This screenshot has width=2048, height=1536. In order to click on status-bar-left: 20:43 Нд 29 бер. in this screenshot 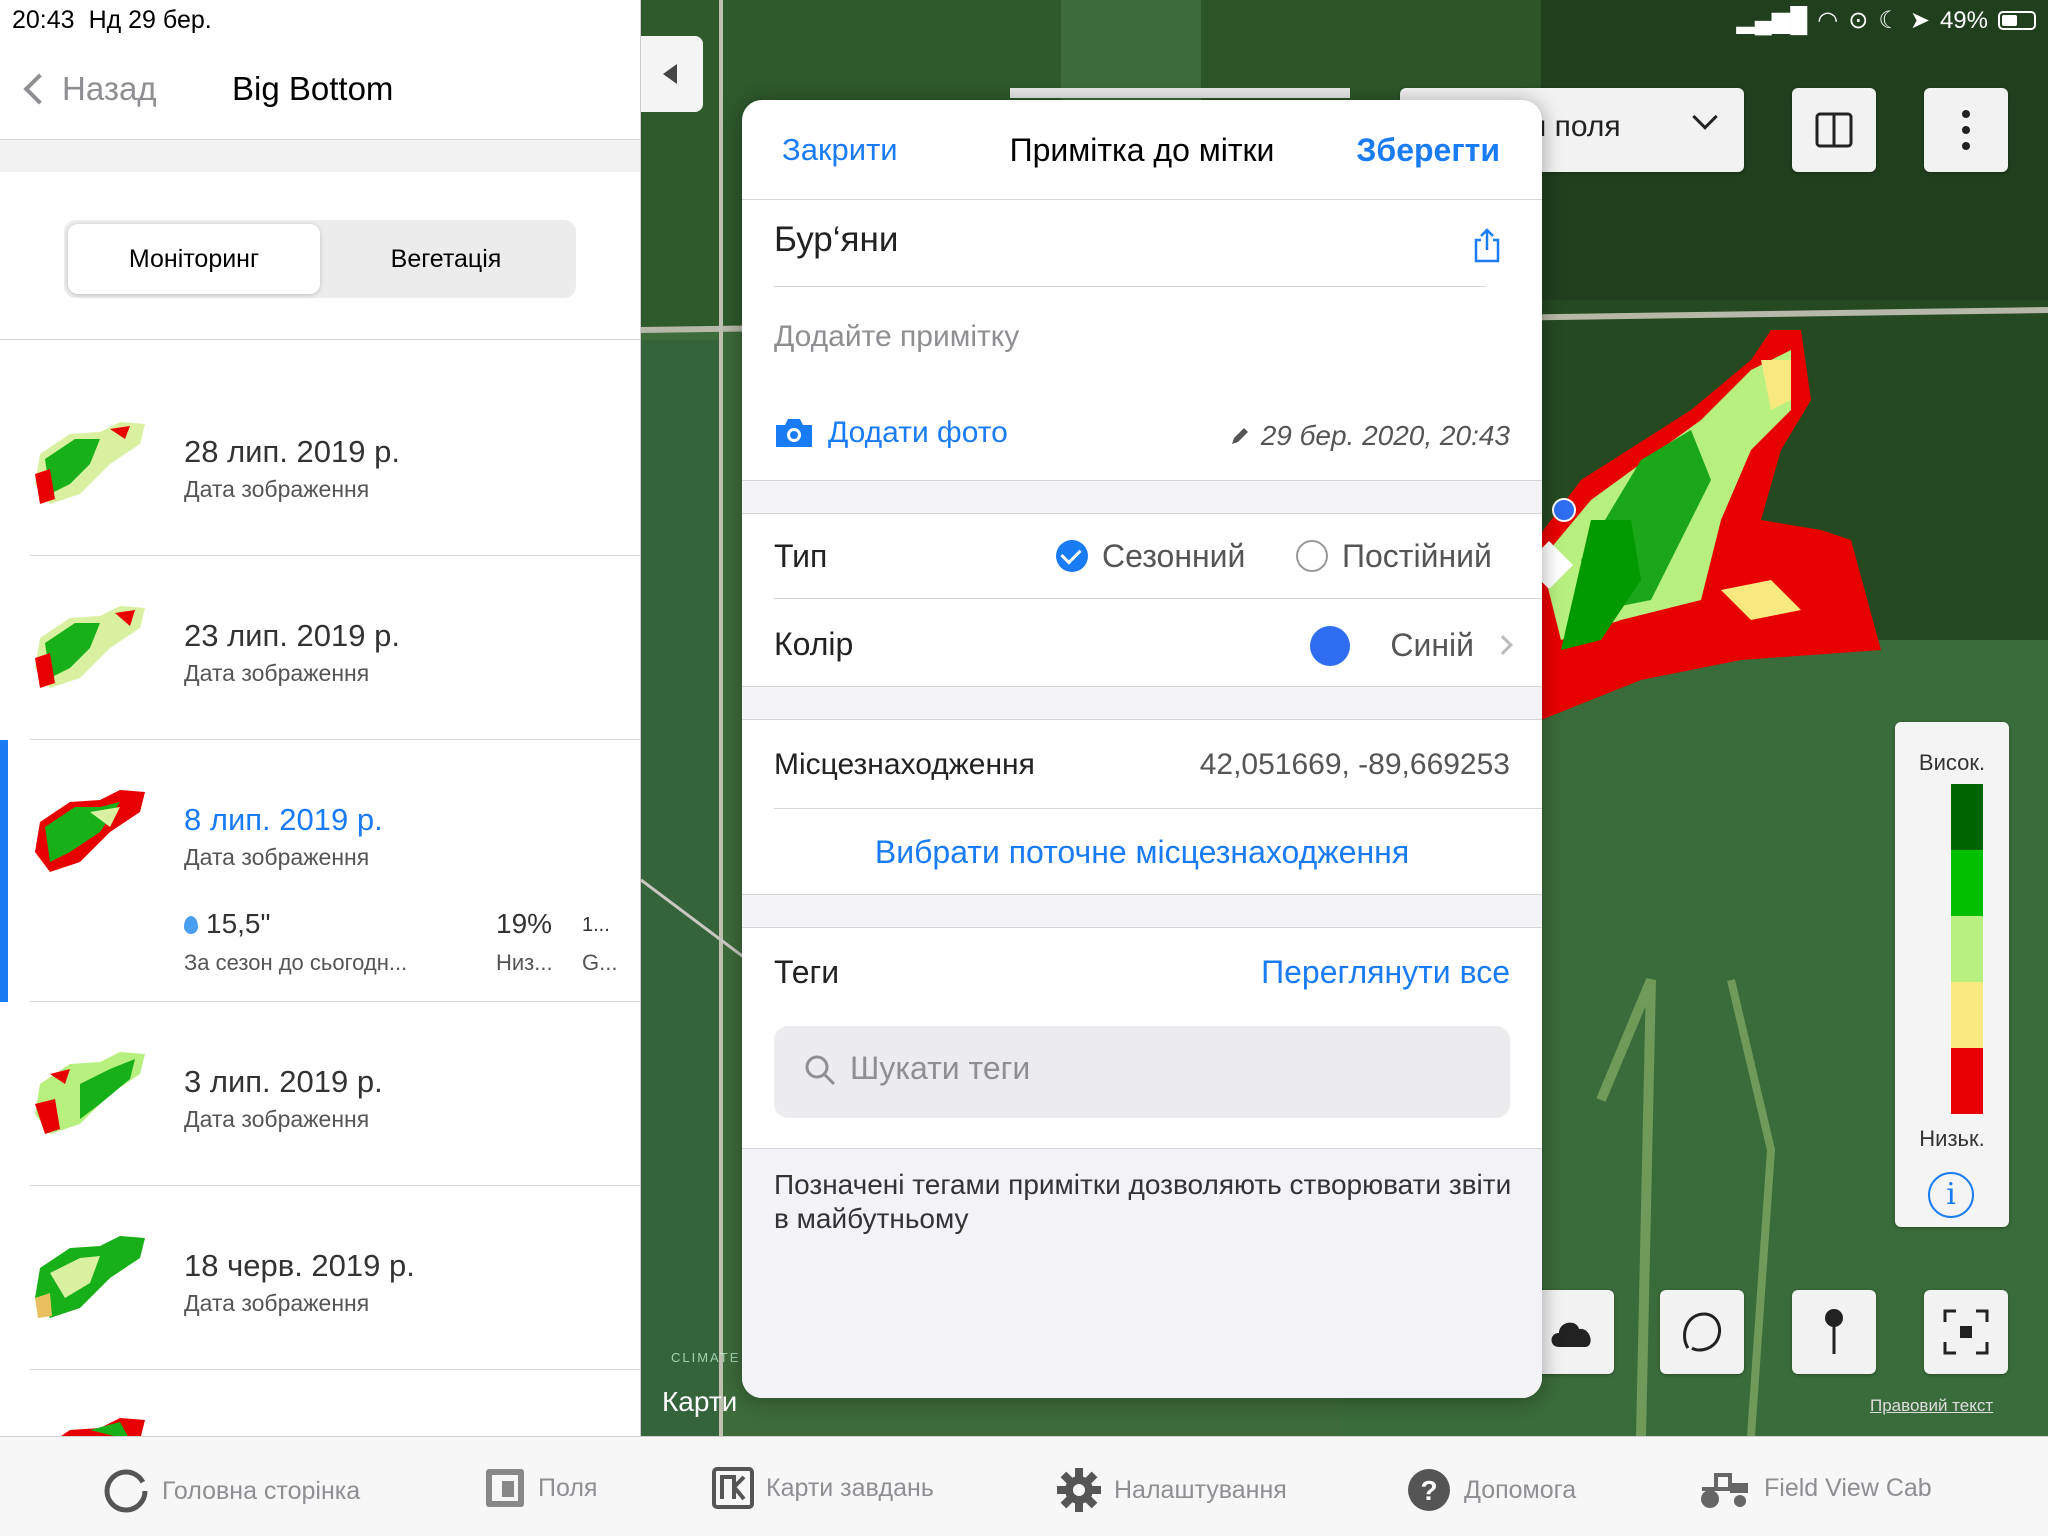, I will do `click(112, 20)`.